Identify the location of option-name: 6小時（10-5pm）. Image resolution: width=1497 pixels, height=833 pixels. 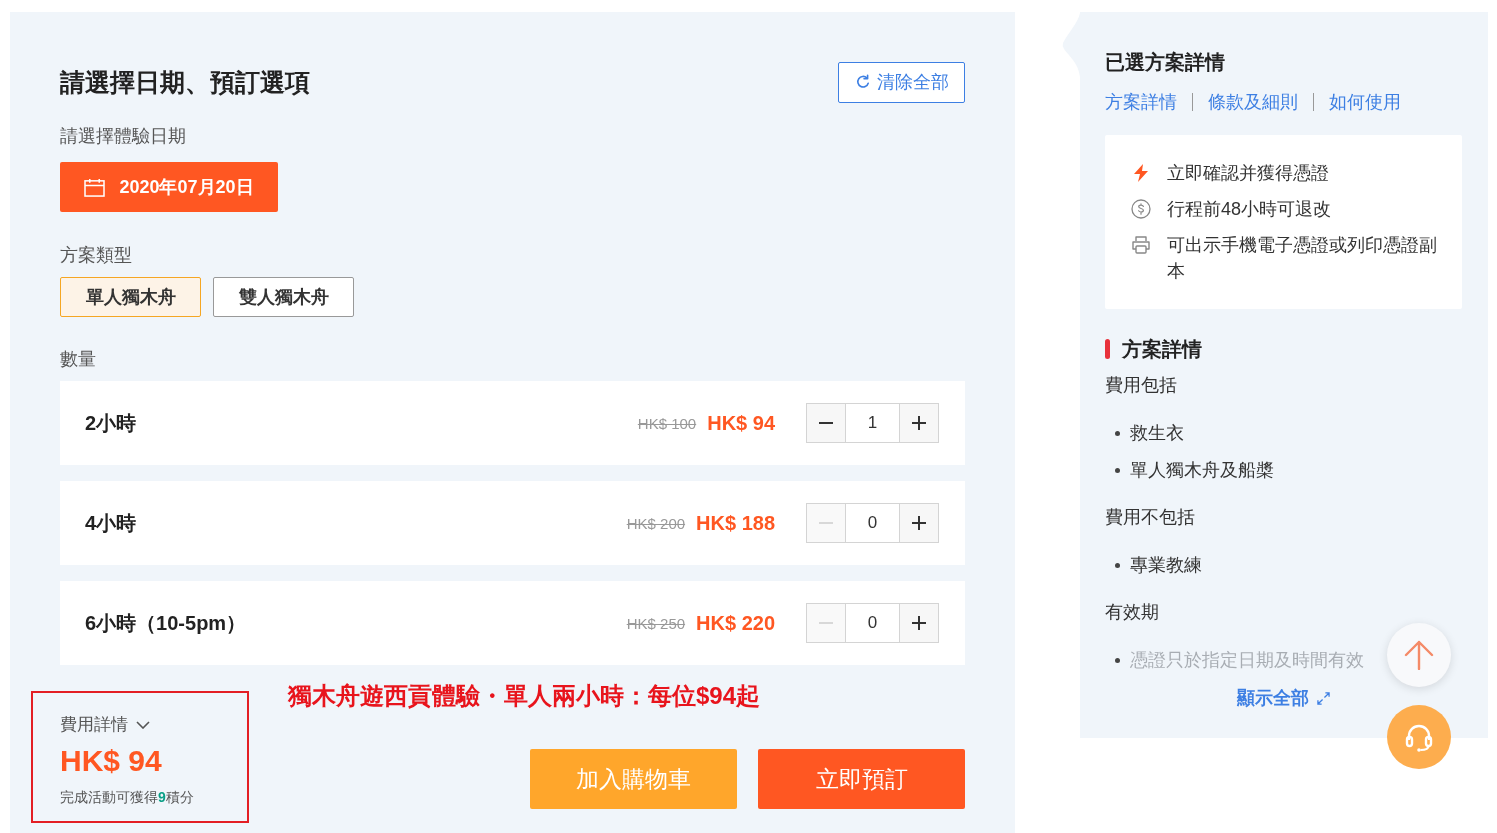
(166, 623).